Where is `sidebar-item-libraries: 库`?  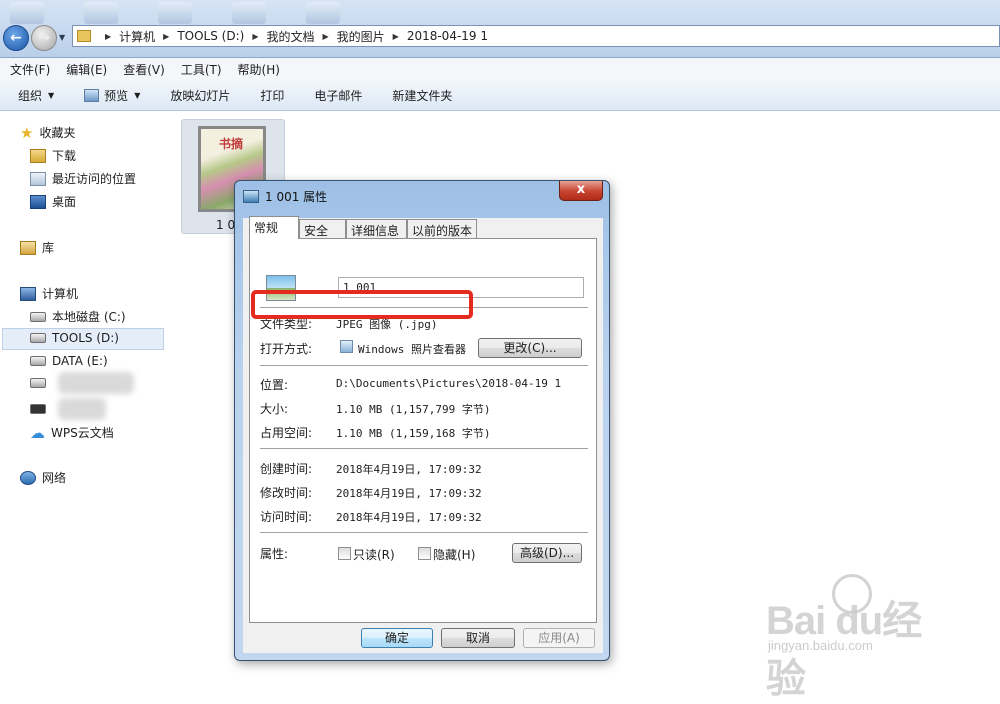
sidebar-item-libraries: 库 is located at coordinates (37, 247).